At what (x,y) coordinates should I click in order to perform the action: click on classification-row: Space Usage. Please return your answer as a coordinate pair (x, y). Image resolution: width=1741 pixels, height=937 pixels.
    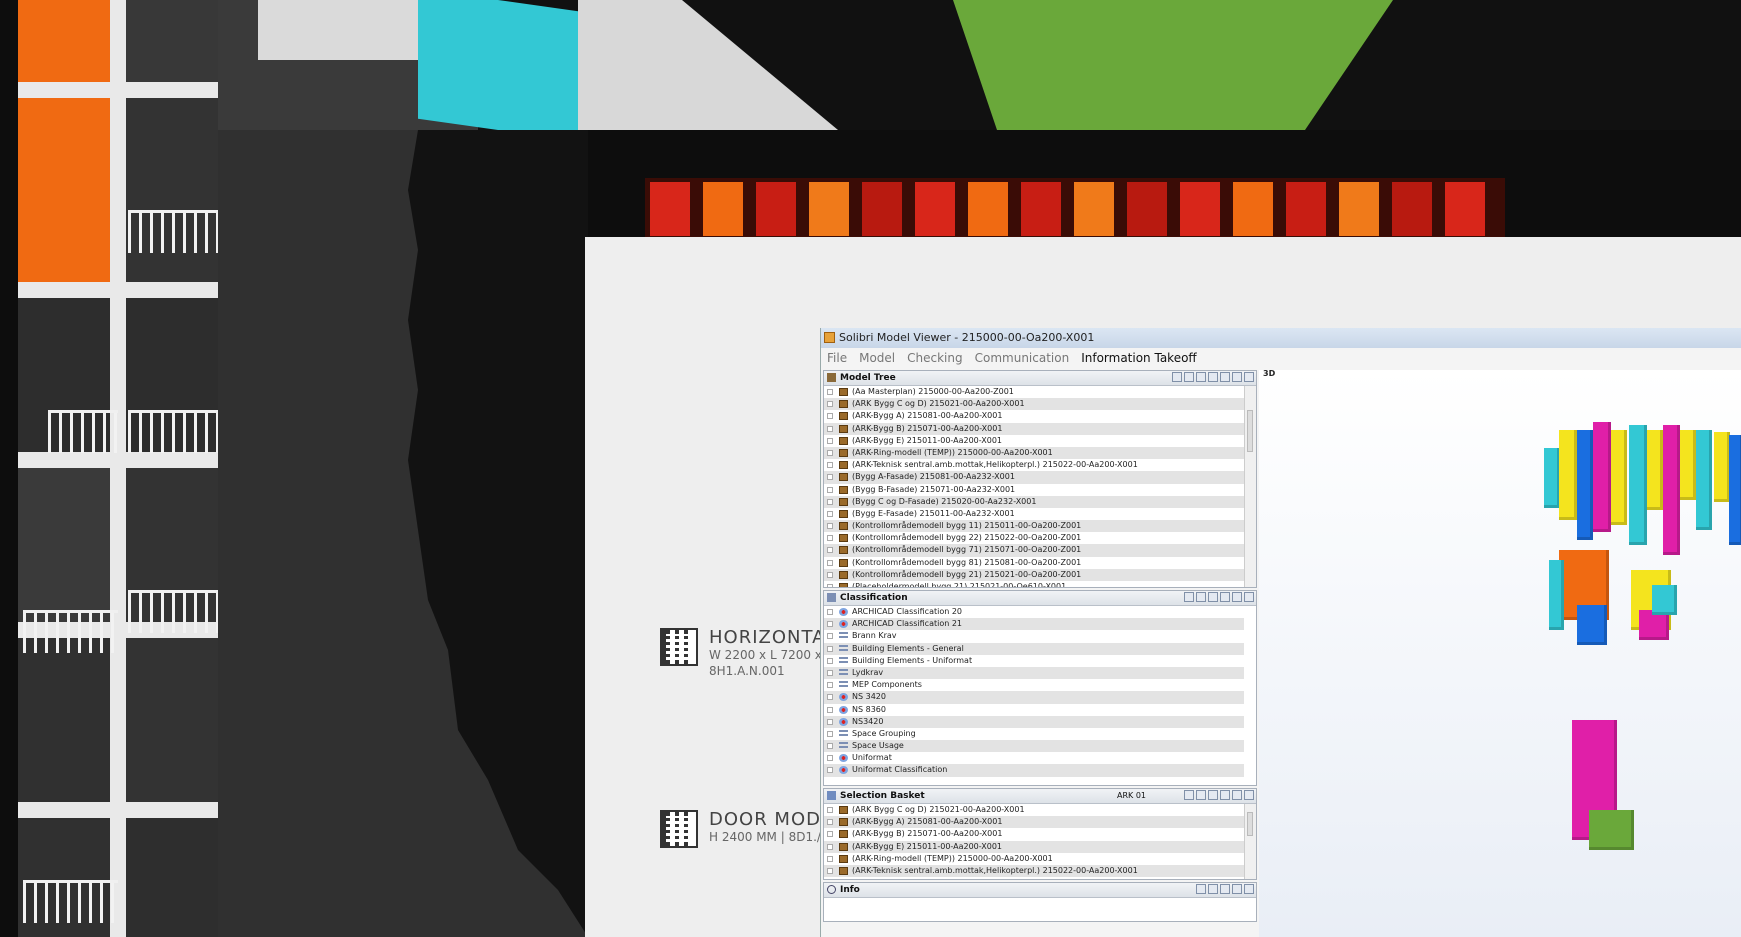
    Looking at the image, I should click on (1034, 746).